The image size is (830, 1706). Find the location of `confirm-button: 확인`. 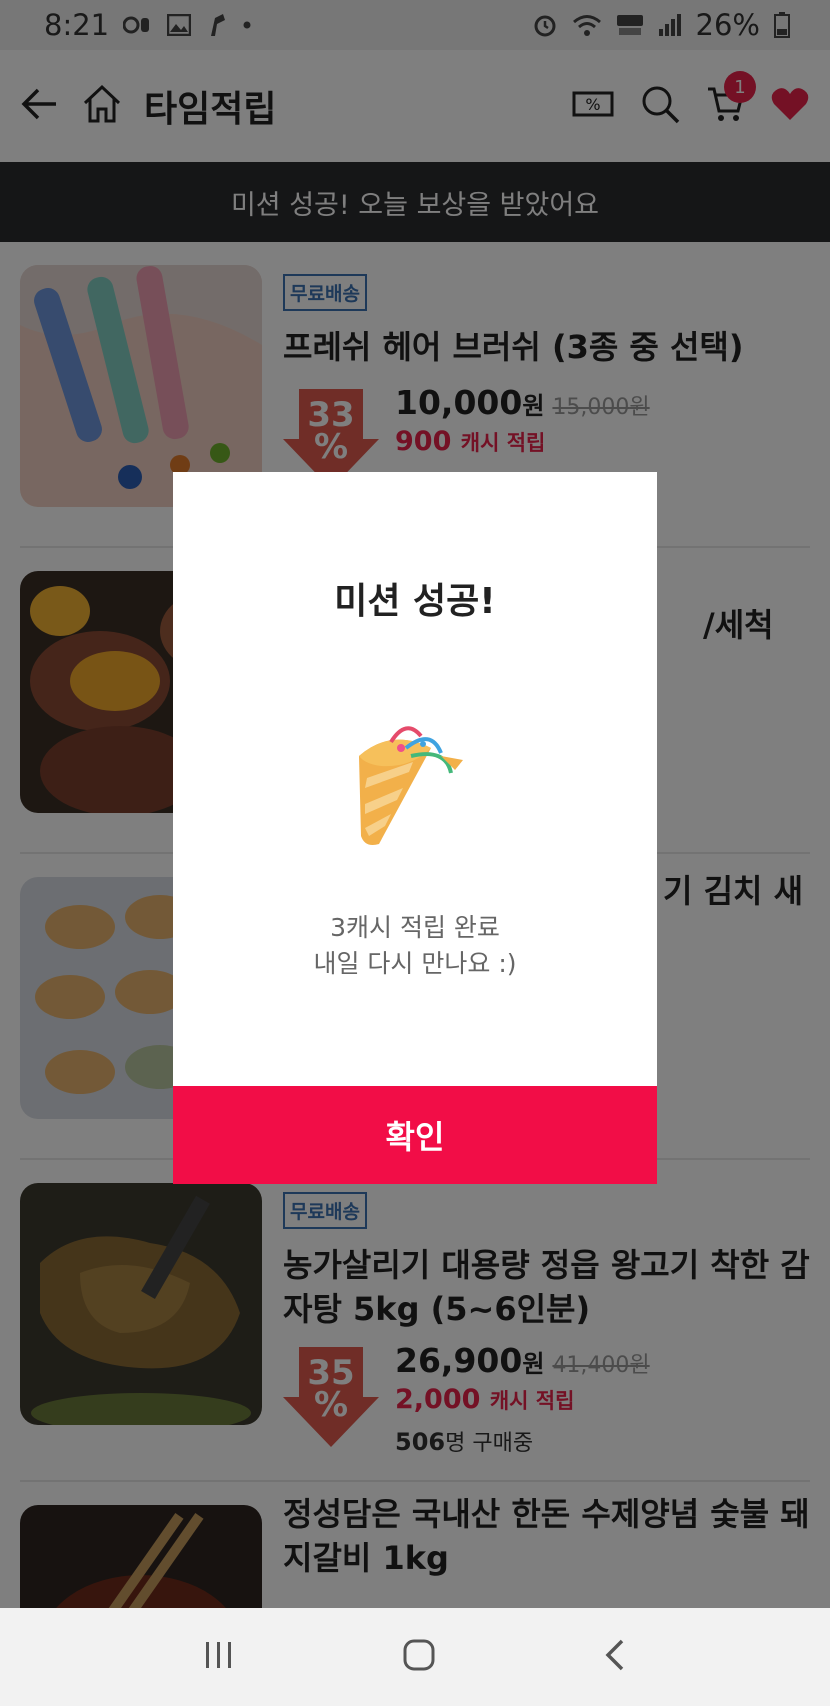

confirm-button: 확인 is located at coordinates (415, 1135).